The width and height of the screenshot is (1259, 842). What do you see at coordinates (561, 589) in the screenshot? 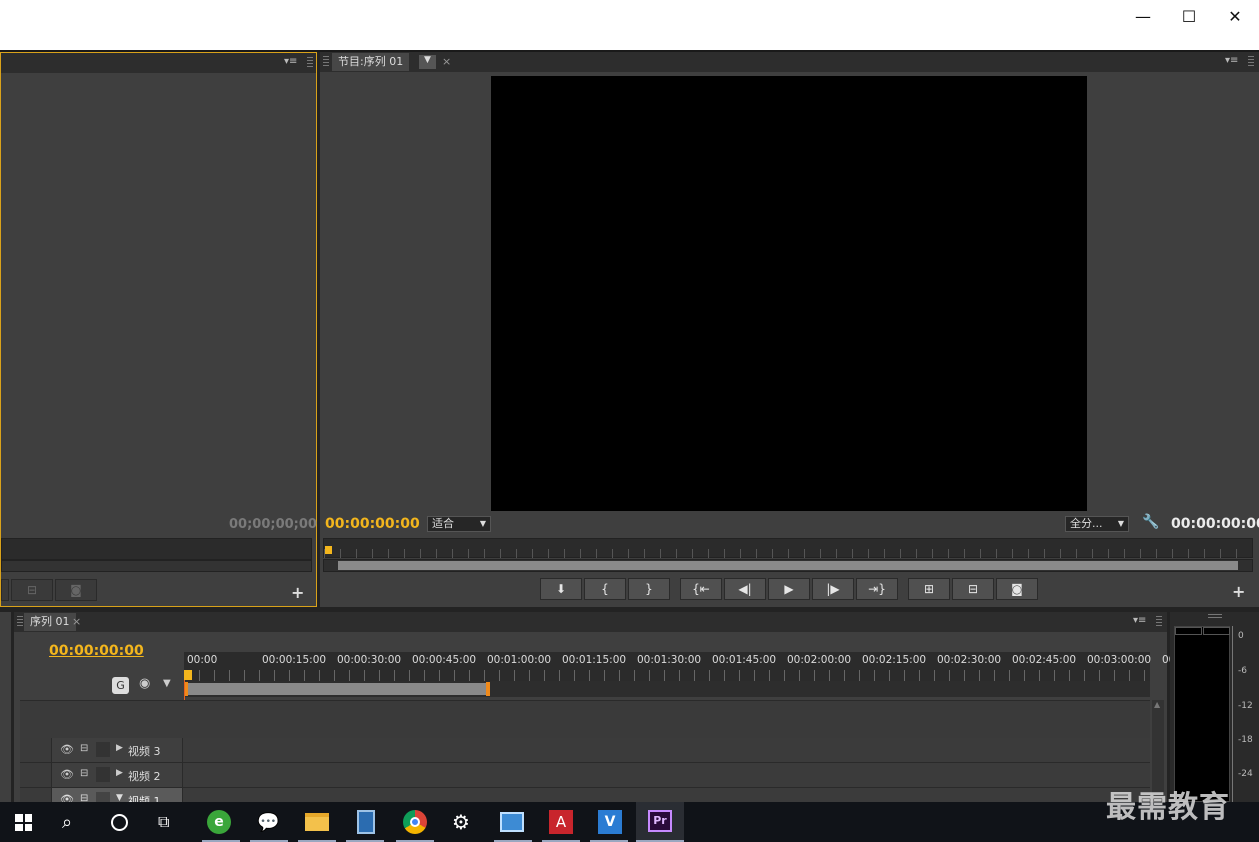
I see `add-marker-button: ⬇` at bounding box center [561, 589].